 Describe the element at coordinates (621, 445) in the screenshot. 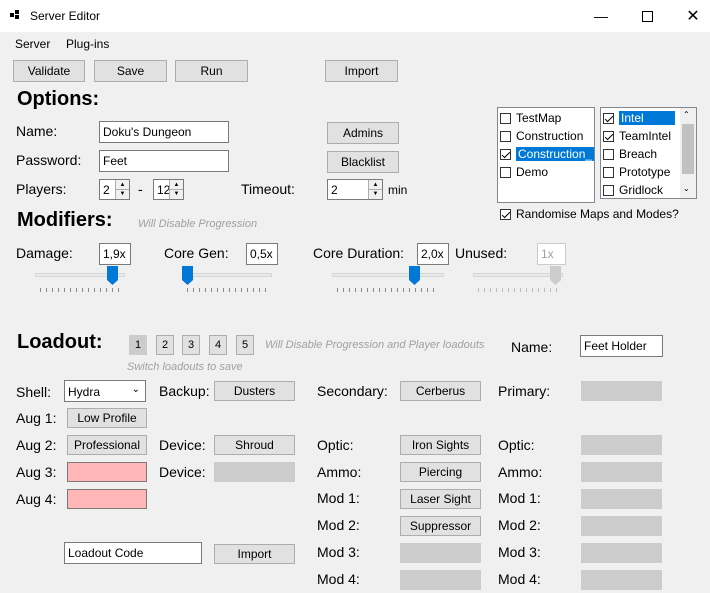

I see `primary-optic-button` at that location.